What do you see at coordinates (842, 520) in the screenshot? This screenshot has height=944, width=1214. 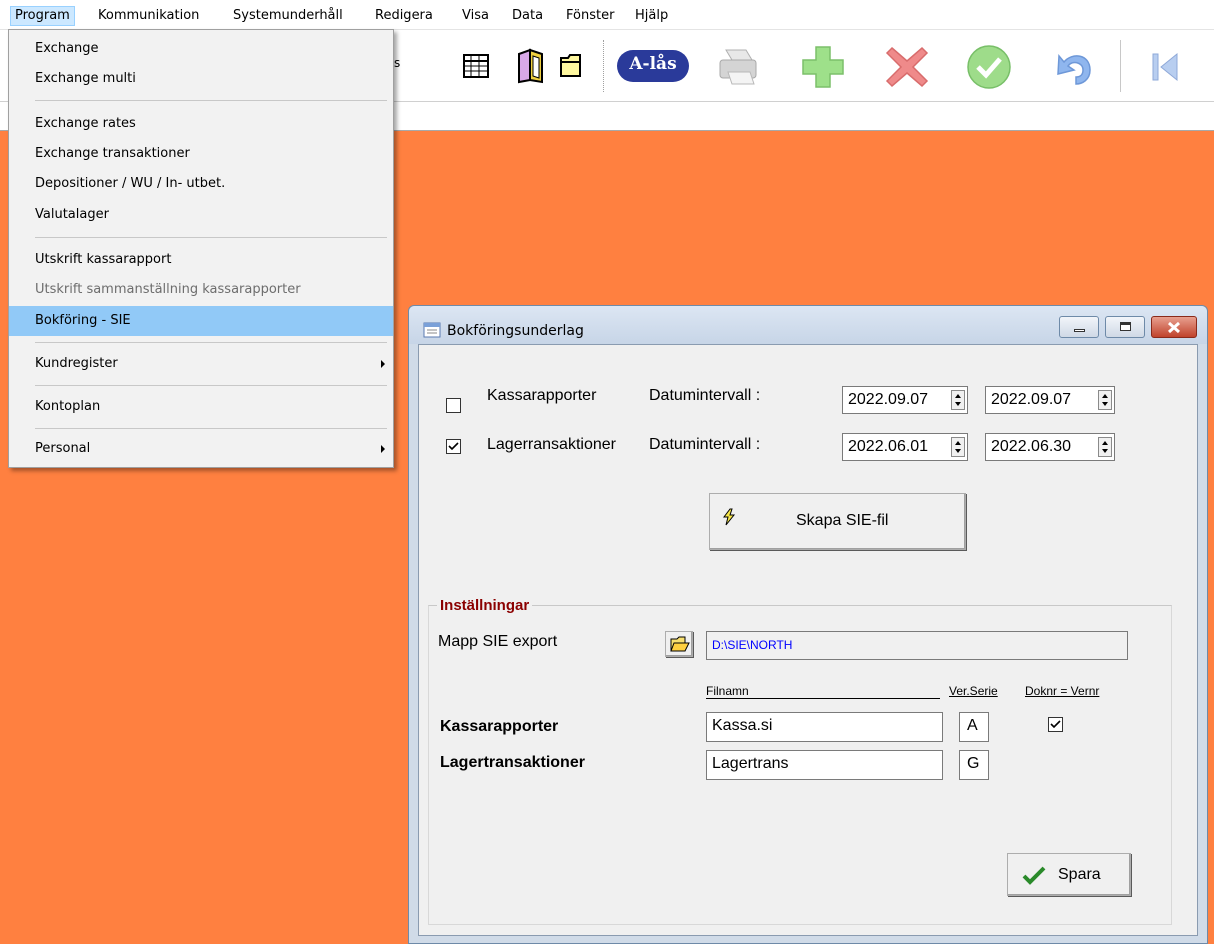 I see `skapa-sie-label: Skapa SIE-fil` at bounding box center [842, 520].